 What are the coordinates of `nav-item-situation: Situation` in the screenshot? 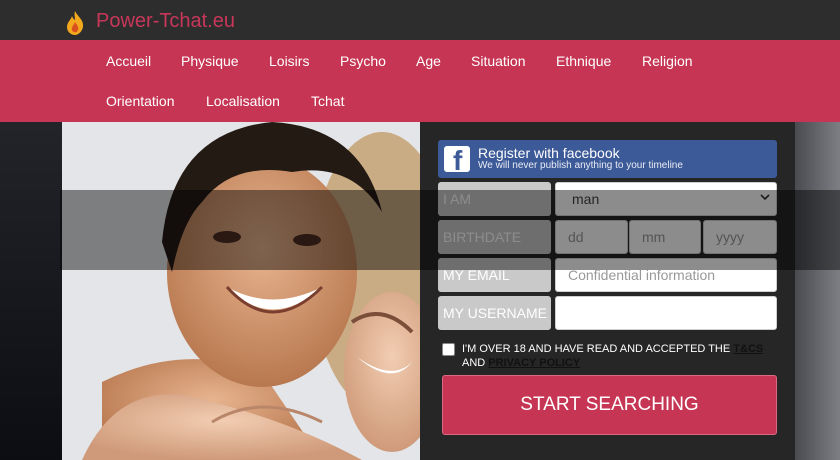 It's located at (498, 61).